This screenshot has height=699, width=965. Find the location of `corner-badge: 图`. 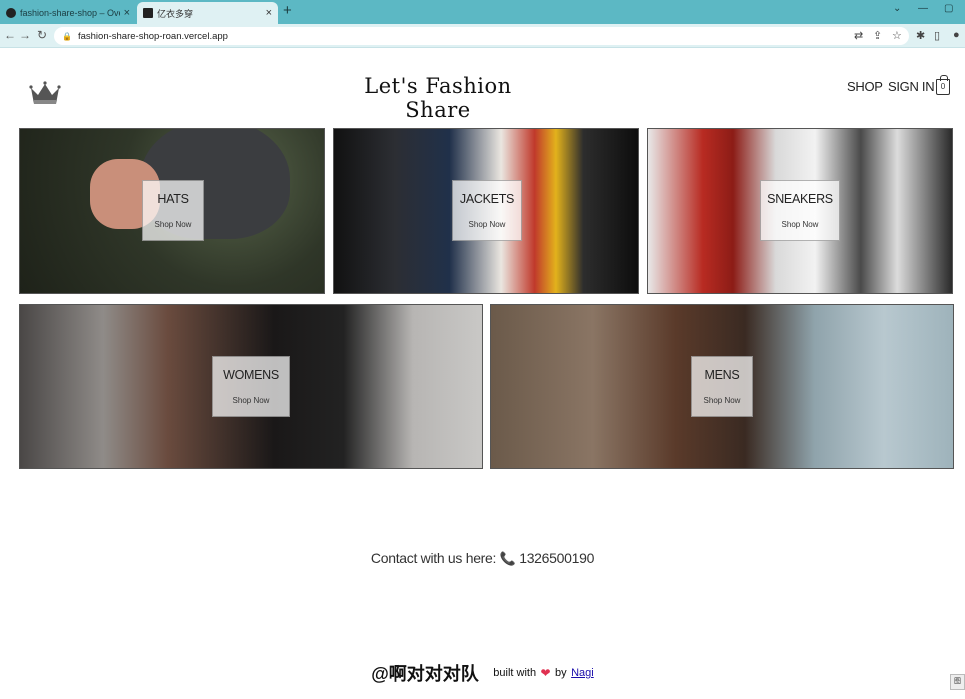

corner-badge: 图 is located at coordinates (957, 682).